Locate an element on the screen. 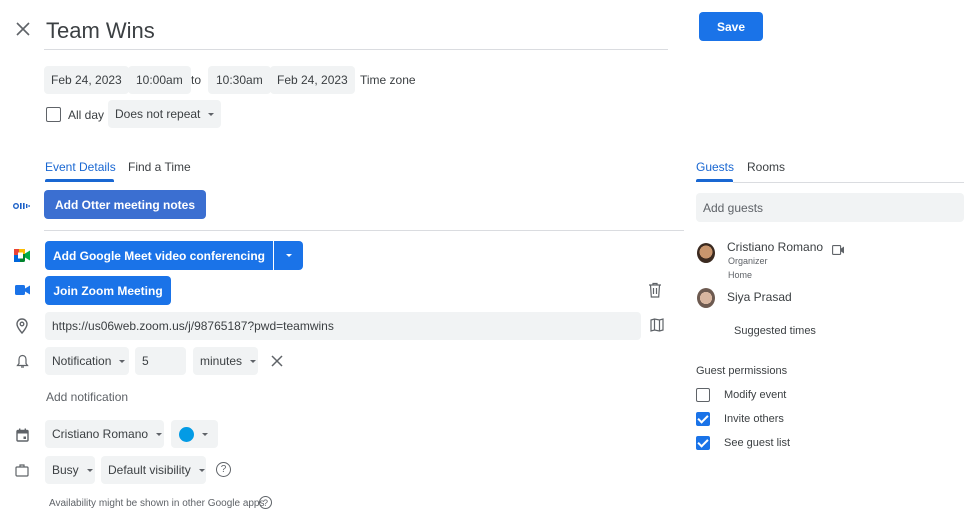  timezone-link: Time zone is located at coordinates (388, 80).